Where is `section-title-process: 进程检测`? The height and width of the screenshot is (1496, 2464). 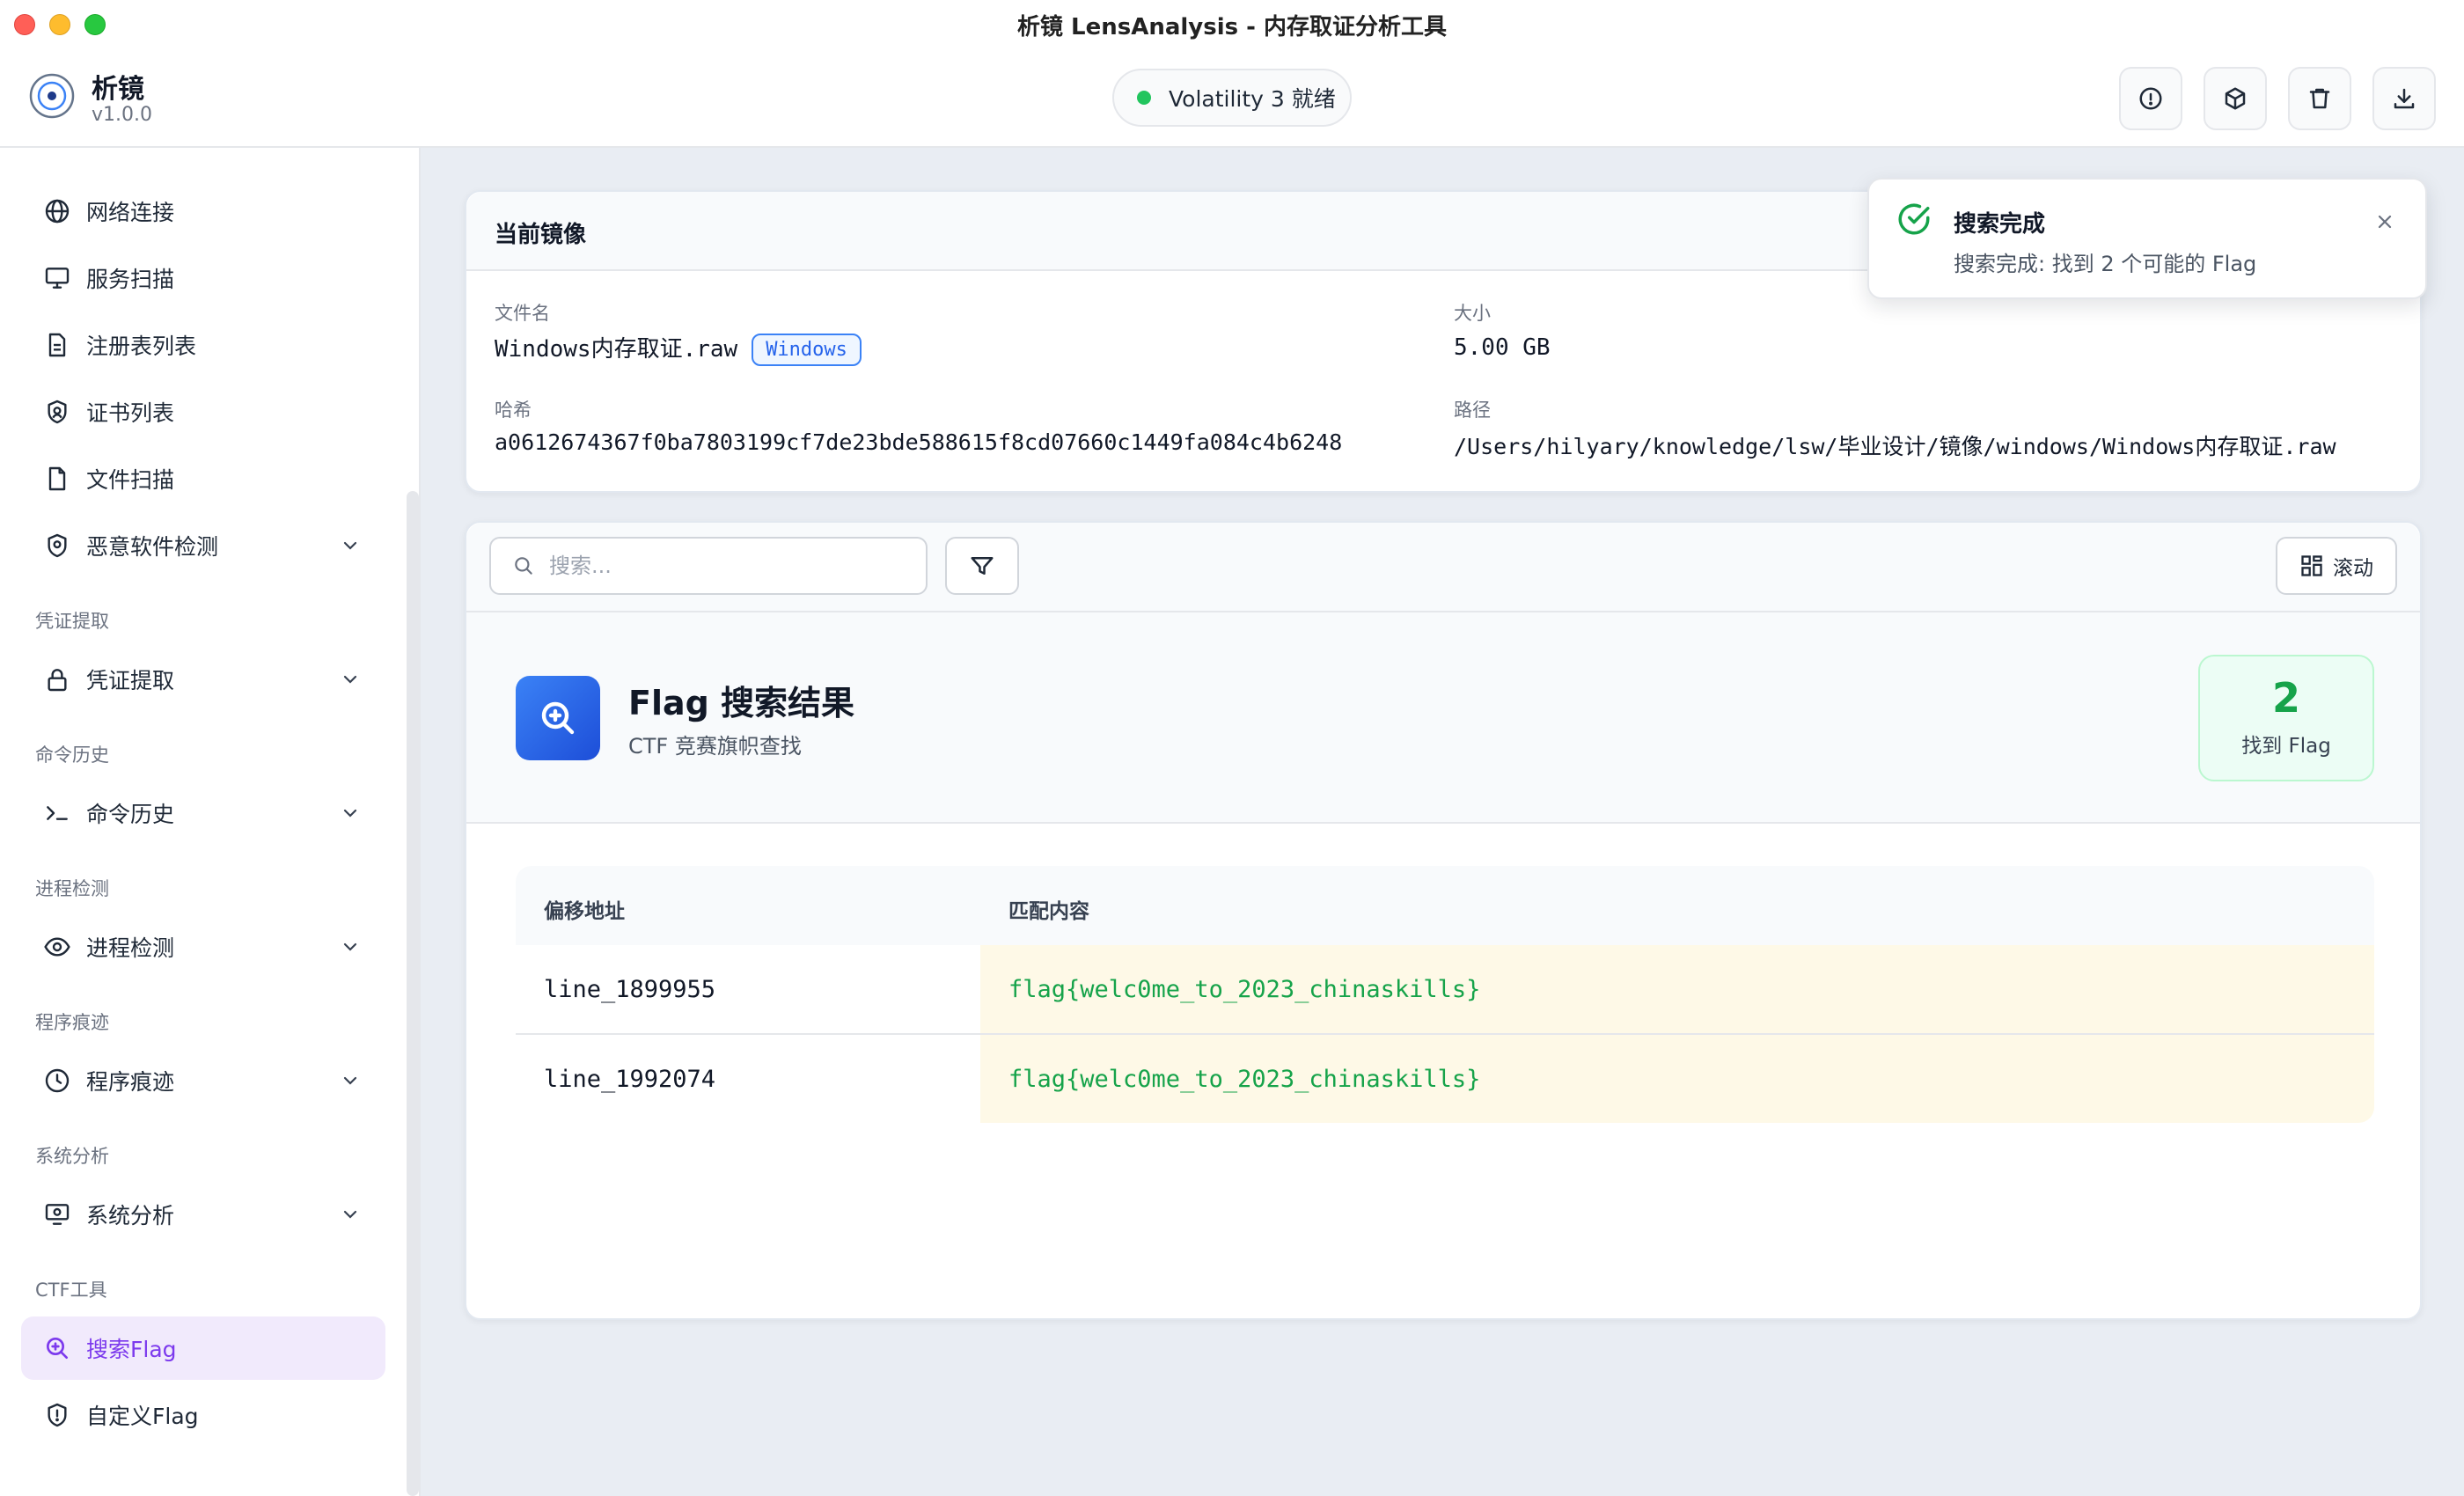
section-title-process: 进程检测 is located at coordinates (72, 889).